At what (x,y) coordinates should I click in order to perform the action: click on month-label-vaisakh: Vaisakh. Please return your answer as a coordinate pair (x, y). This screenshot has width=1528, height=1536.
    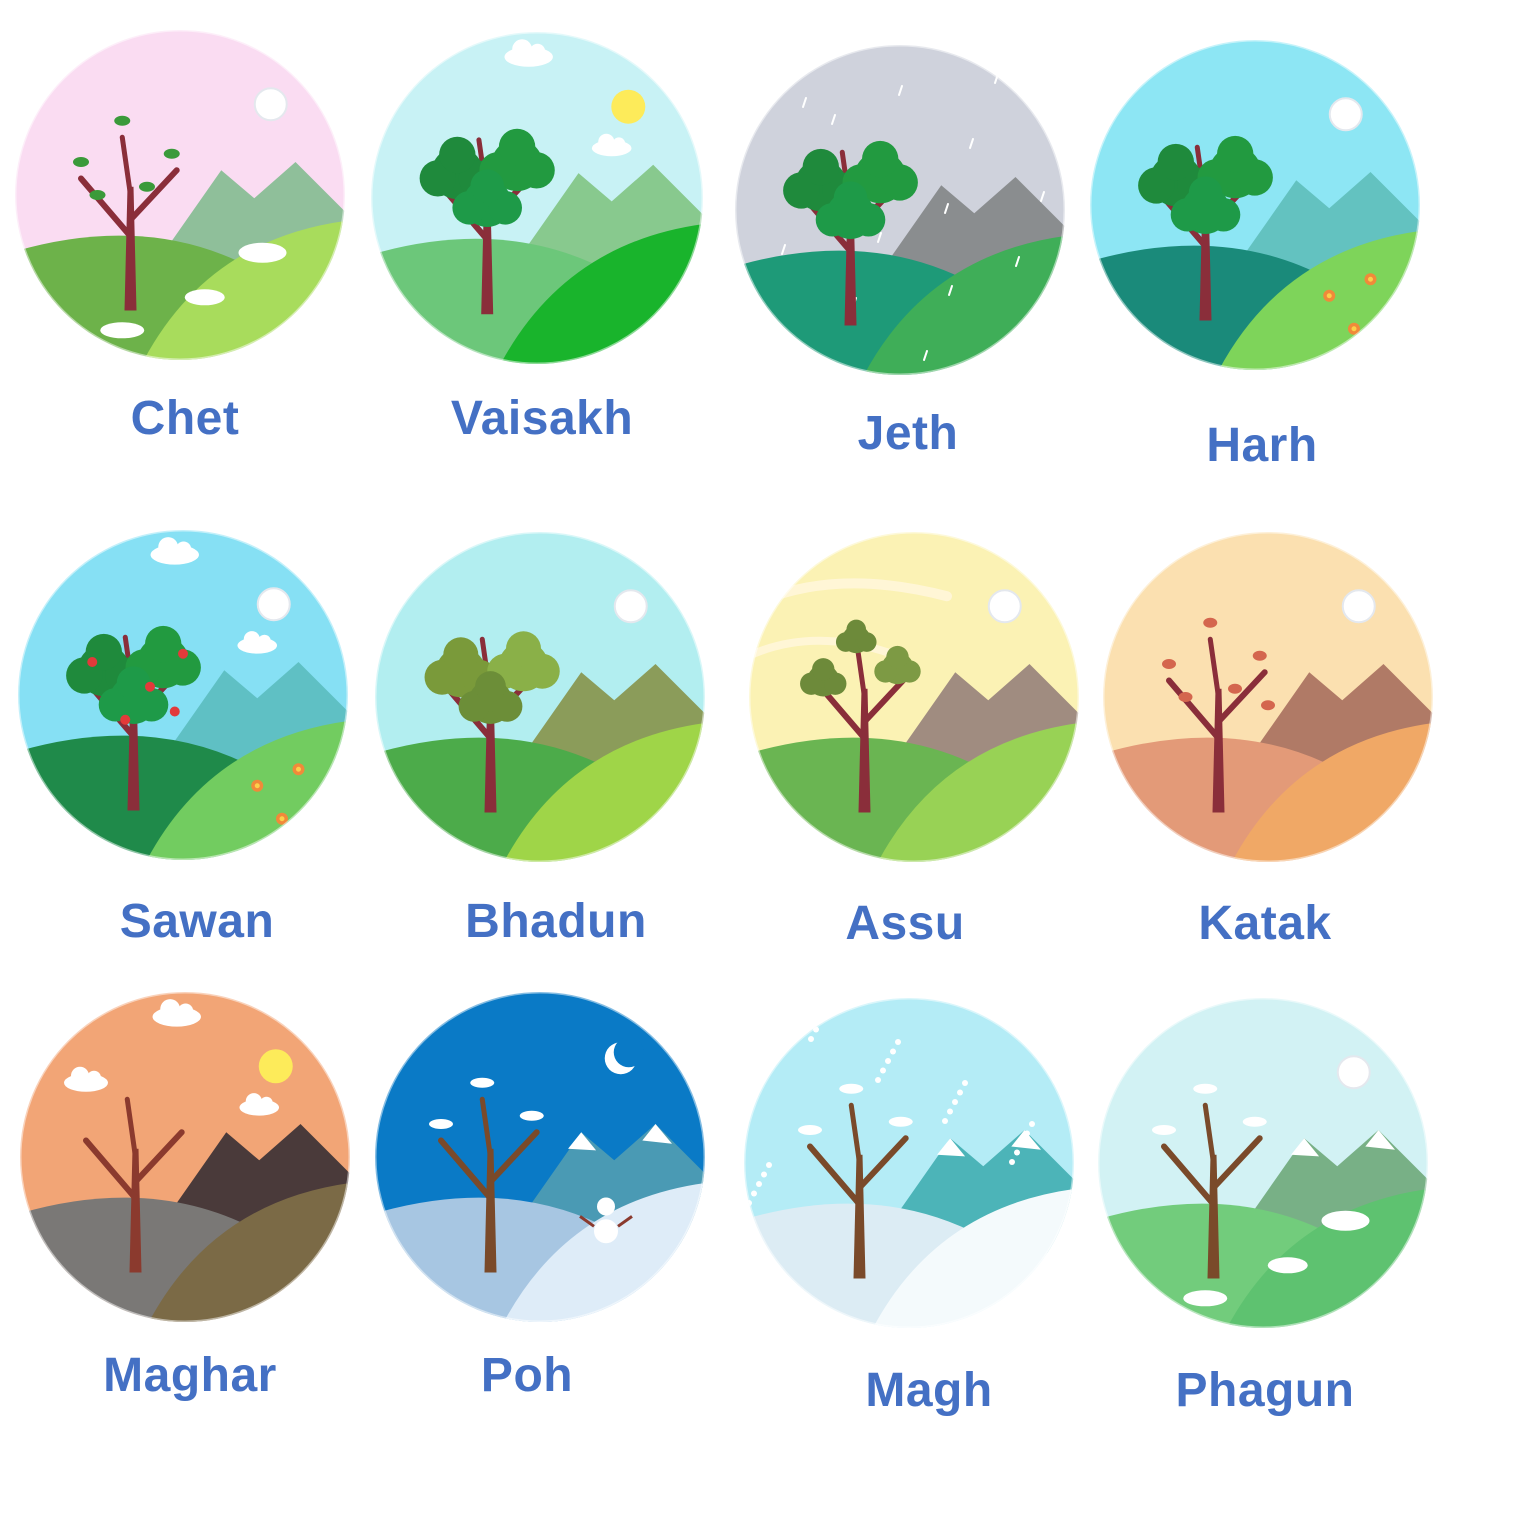
    Looking at the image, I should click on (542, 418).